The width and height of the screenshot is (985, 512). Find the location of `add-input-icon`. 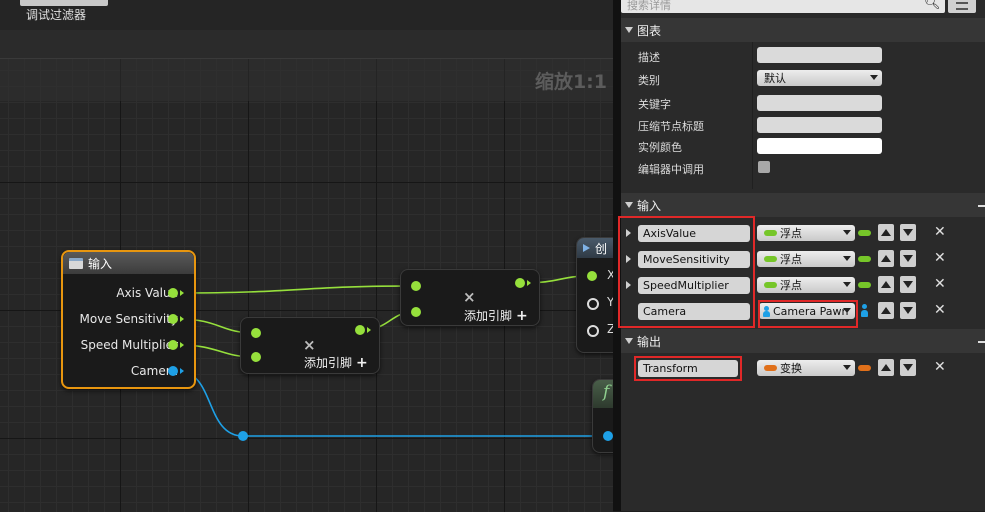

add-input-icon is located at coordinates (981, 206).